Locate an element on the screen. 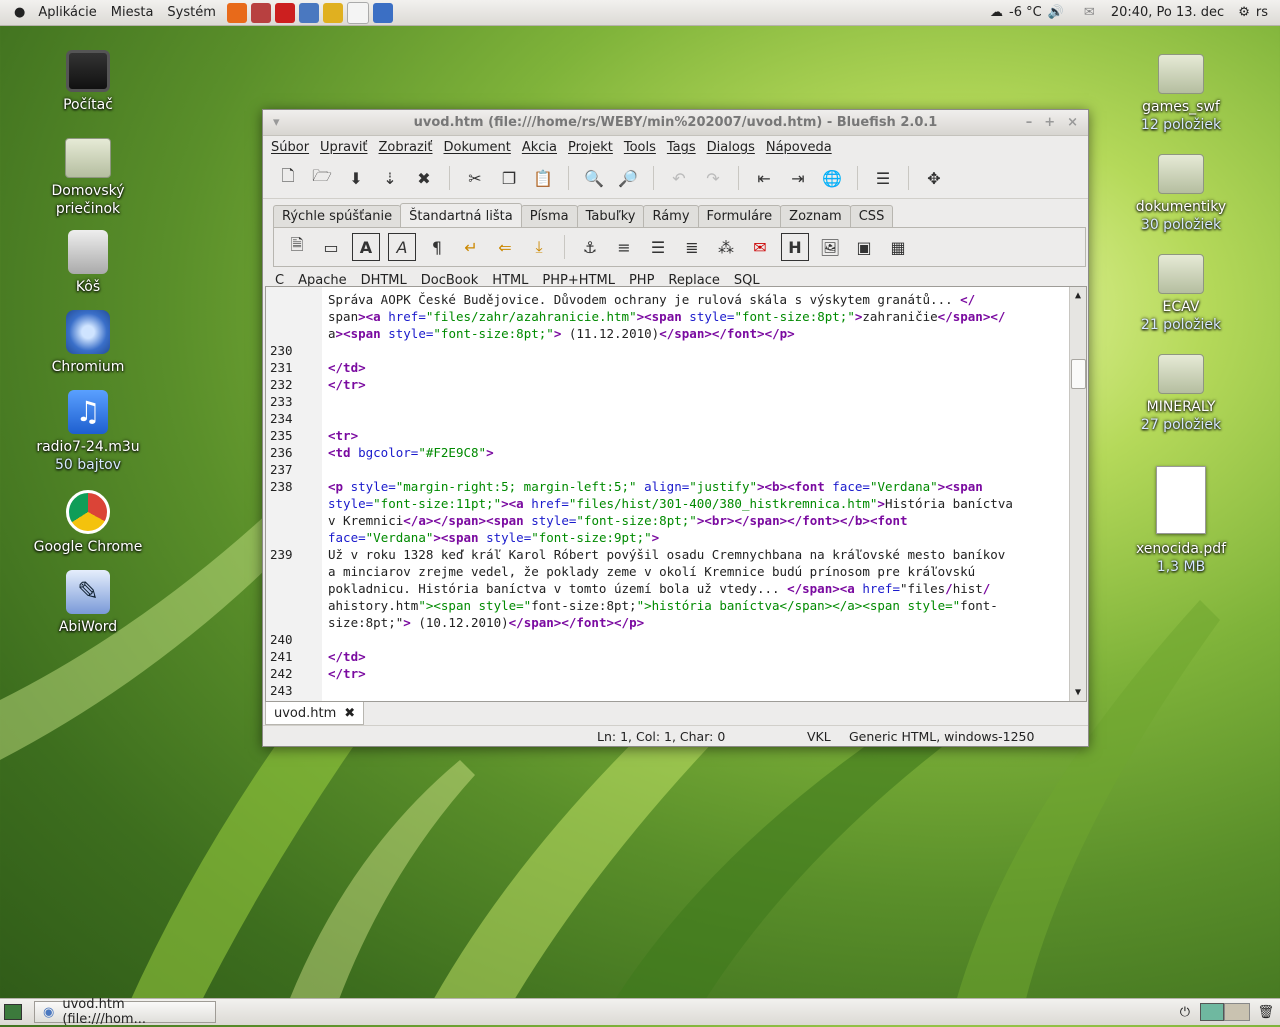  user-name: rs is located at coordinates (1262, 12).